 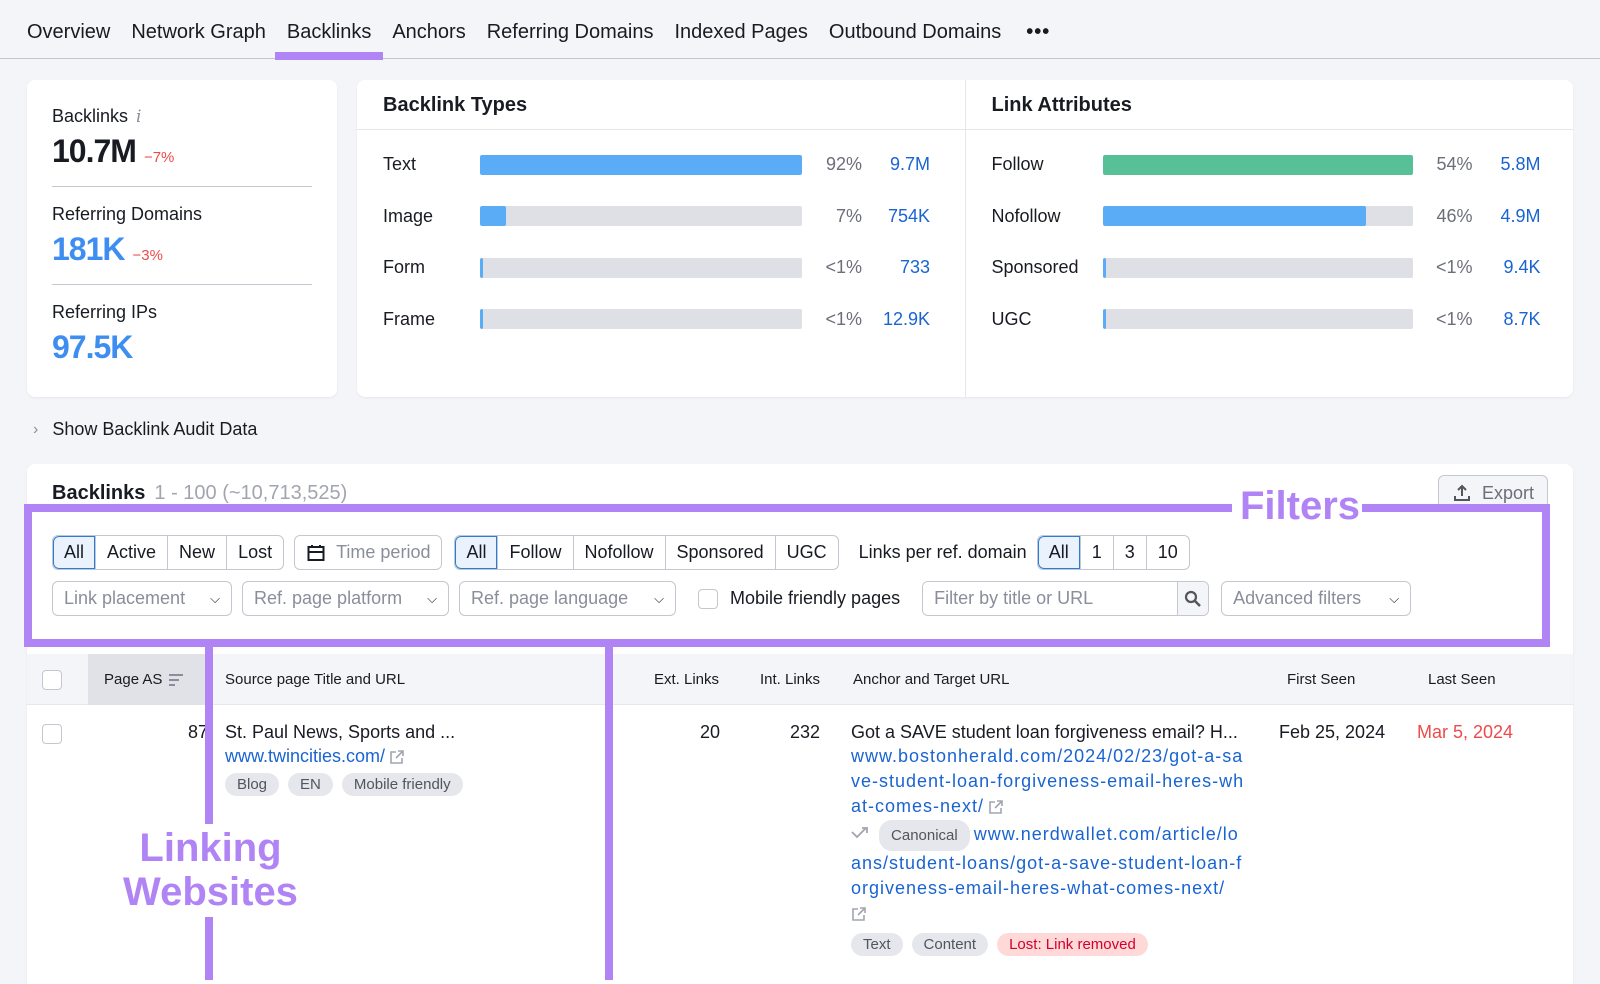 What do you see at coordinates (1508, 492) in the screenshot?
I see `export-label: Export` at bounding box center [1508, 492].